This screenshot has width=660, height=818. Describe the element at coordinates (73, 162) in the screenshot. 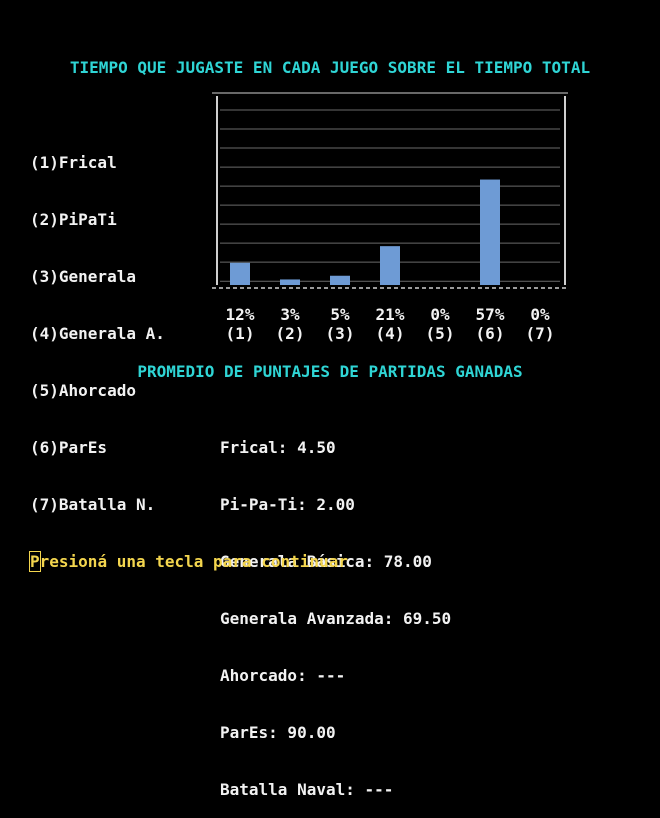

I see `legend-item: (1)Frical` at that location.